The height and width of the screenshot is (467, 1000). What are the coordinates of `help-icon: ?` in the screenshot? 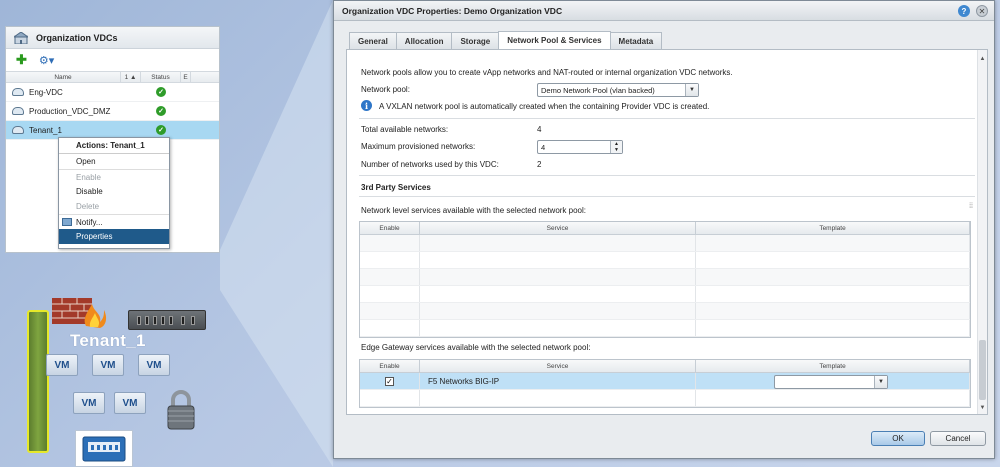 It's located at (964, 11).